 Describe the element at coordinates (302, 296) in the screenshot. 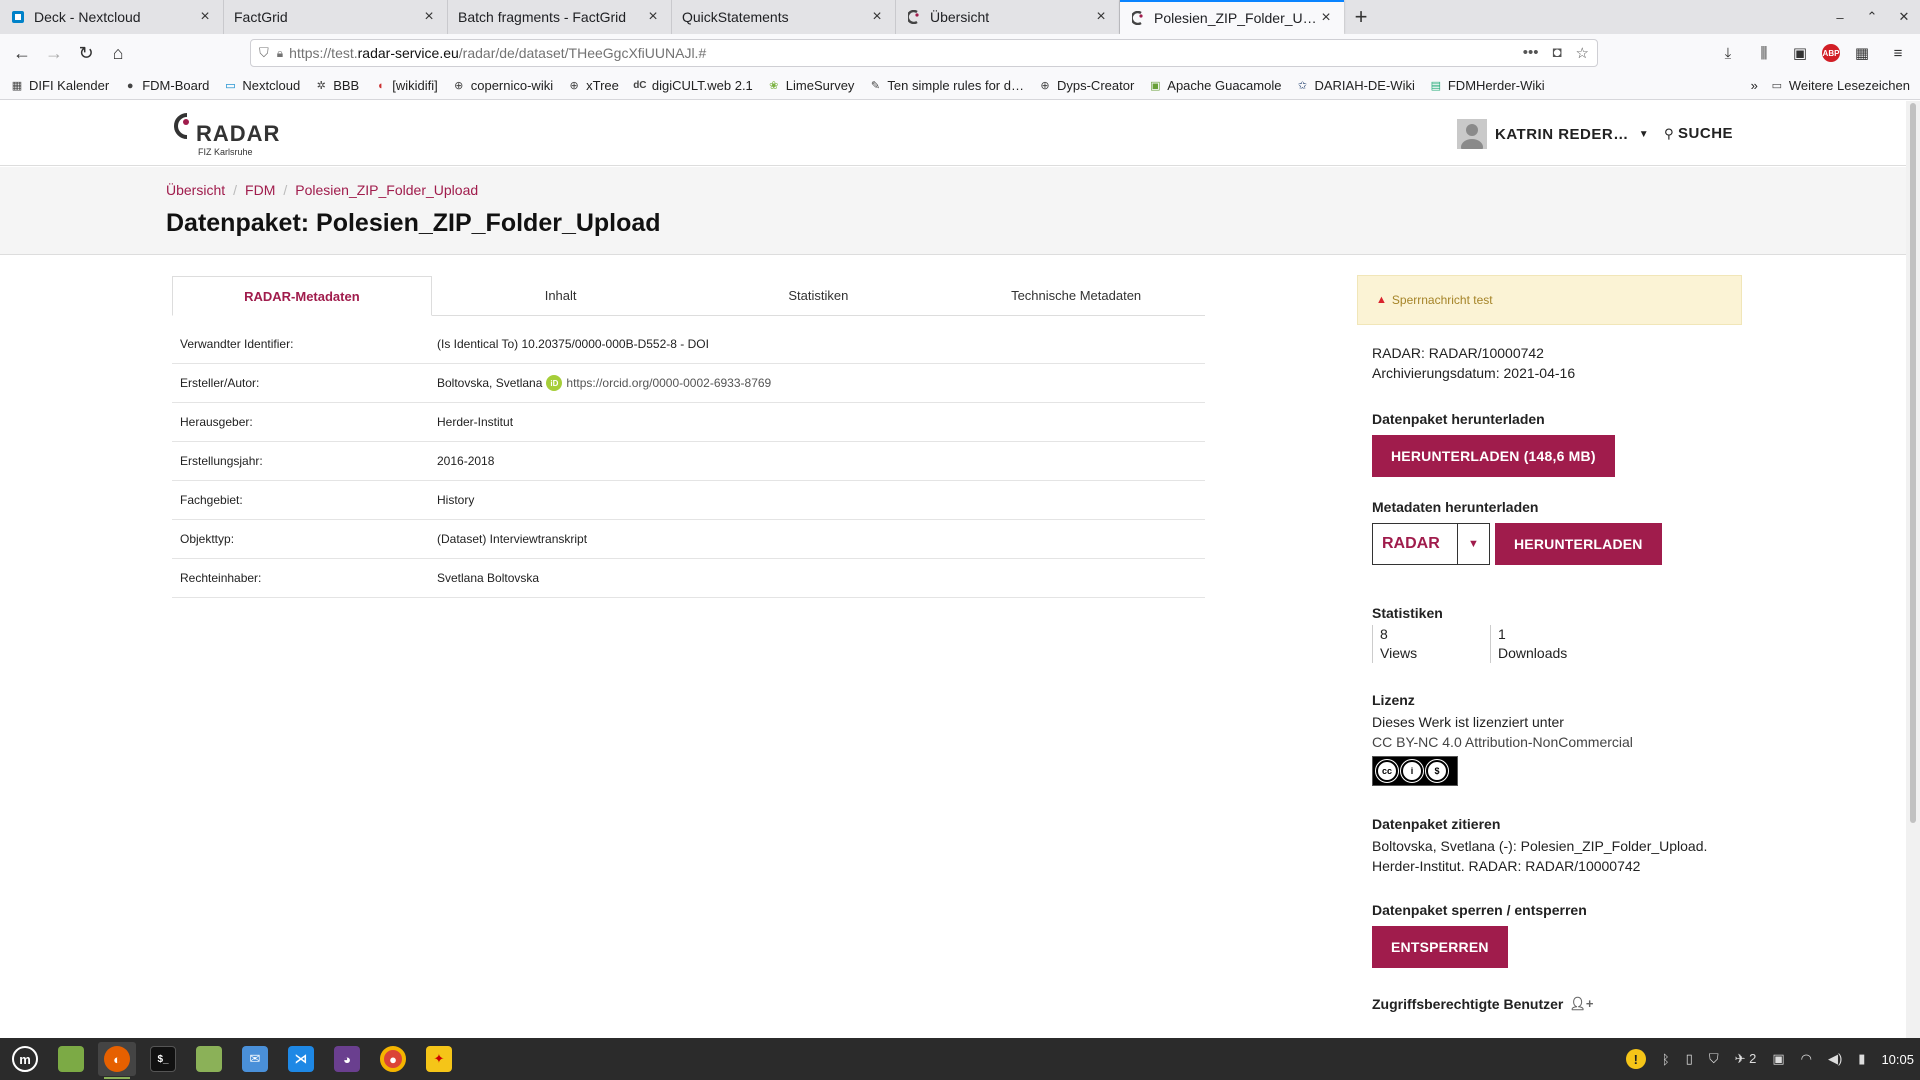

I see `tab-radar-metadata: RADAR-Metadaten` at that location.